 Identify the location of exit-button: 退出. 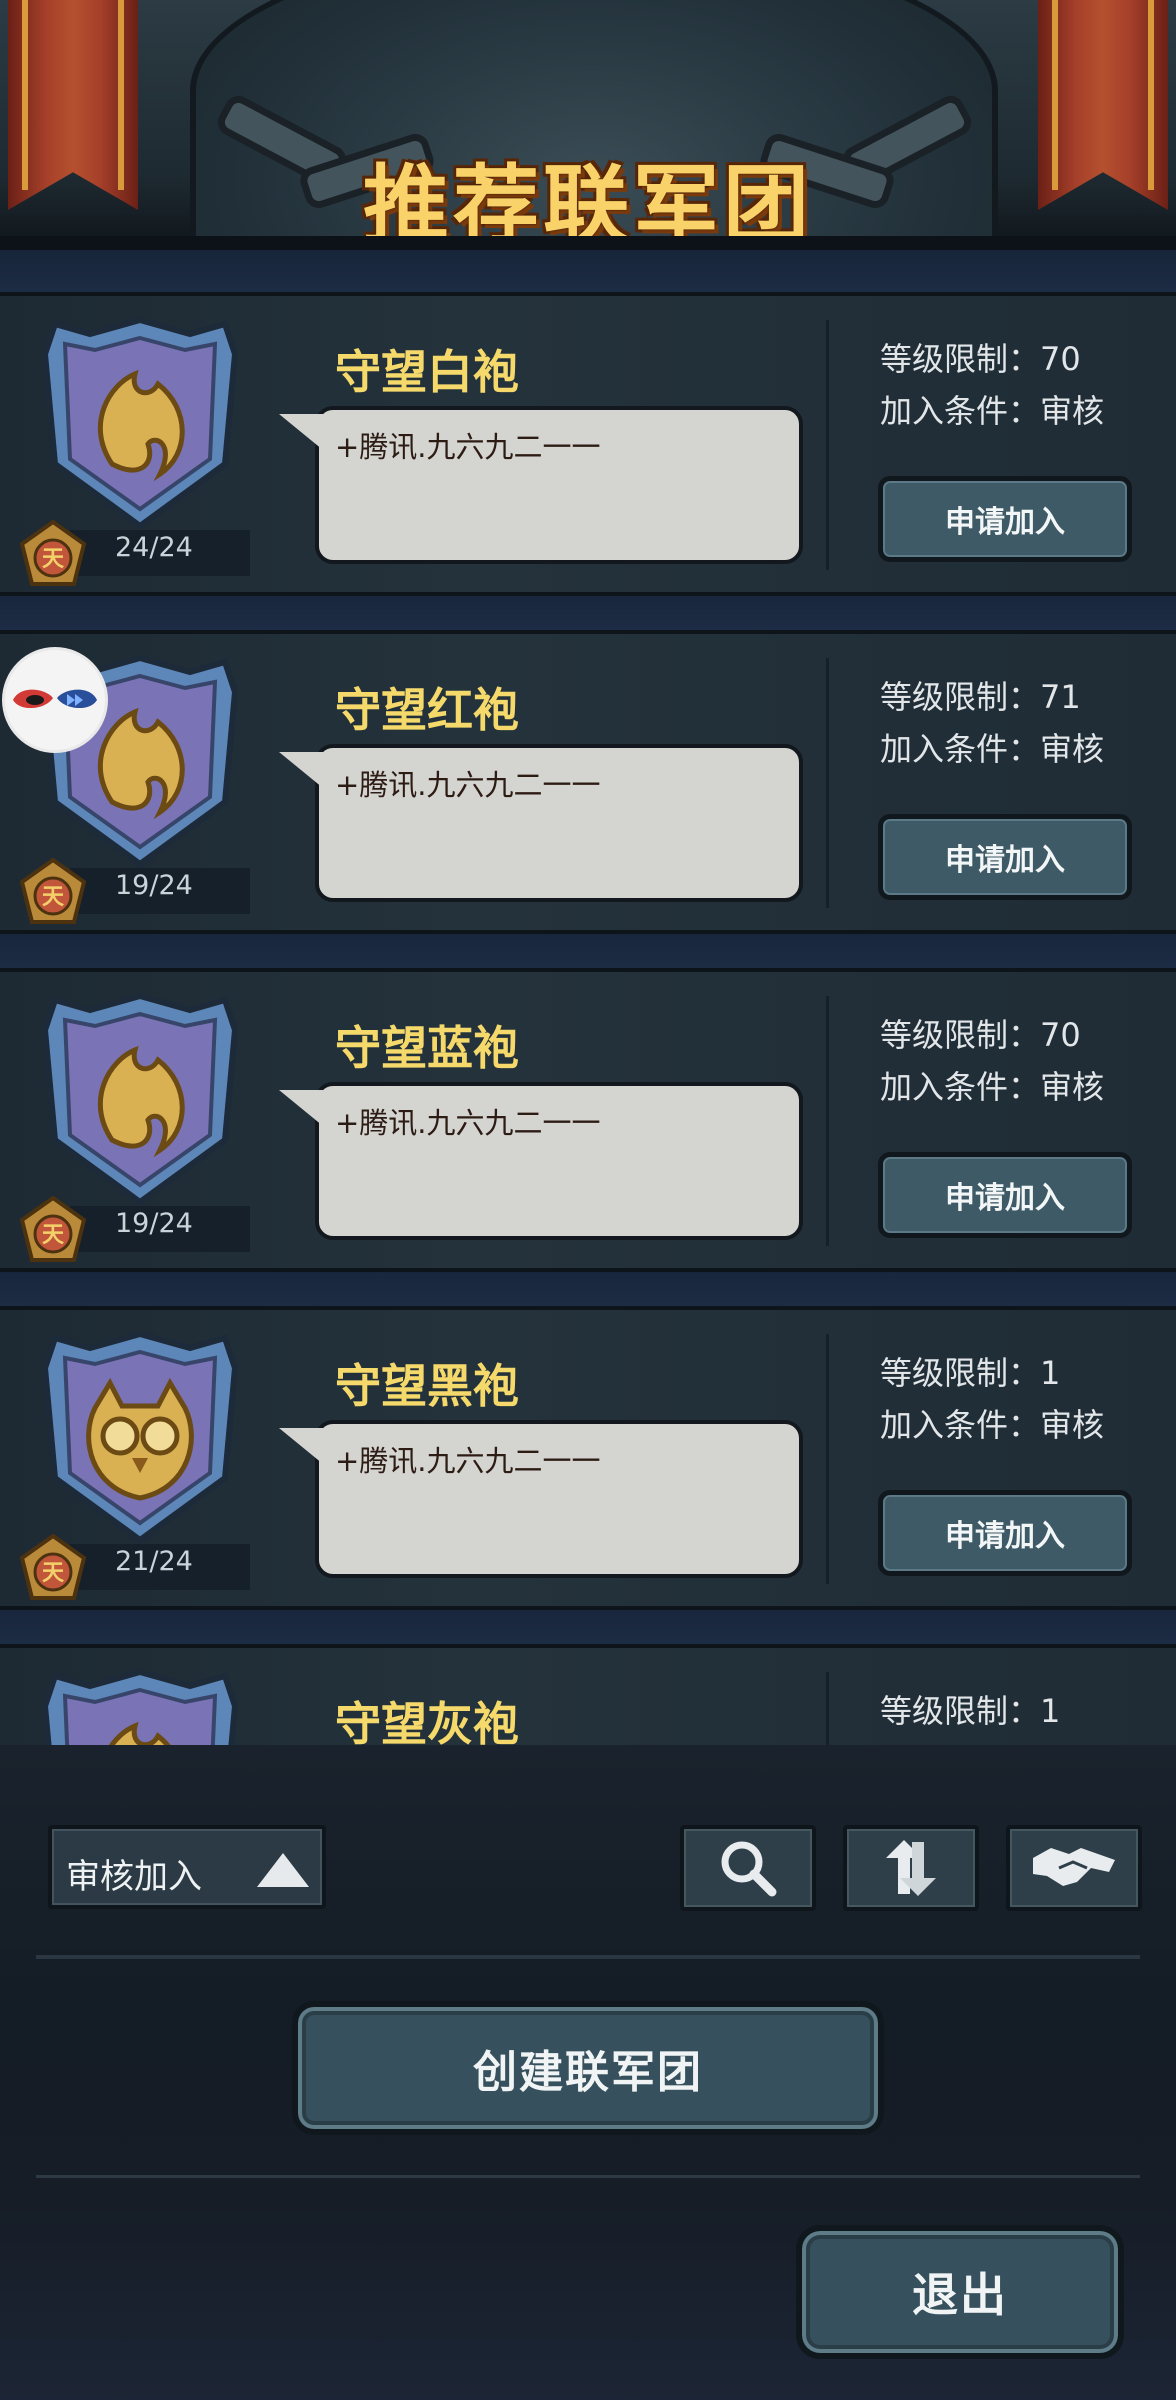
(960, 2292).